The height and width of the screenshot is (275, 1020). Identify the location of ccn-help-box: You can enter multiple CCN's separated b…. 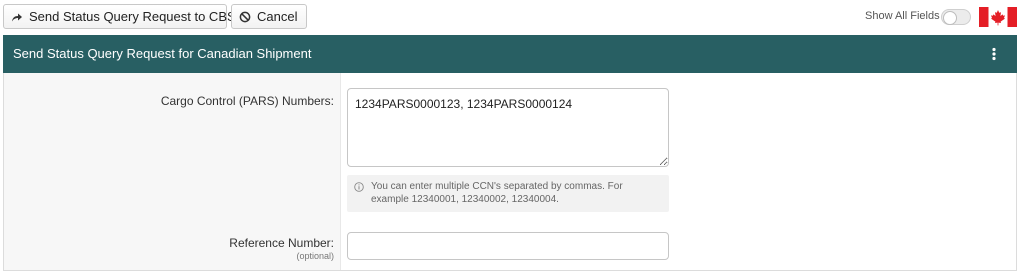
(508, 193).